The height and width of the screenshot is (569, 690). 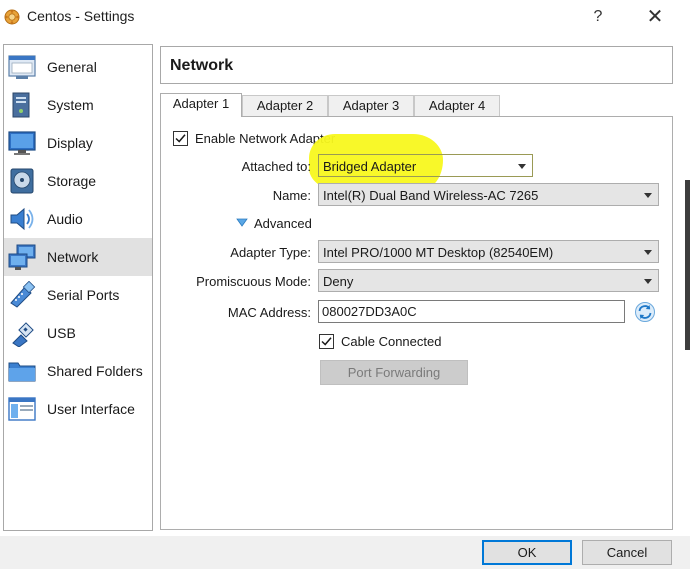 What do you see at coordinates (394, 372) in the screenshot?
I see `port-forwarding-button: Port Forwarding` at bounding box center [394, 372].